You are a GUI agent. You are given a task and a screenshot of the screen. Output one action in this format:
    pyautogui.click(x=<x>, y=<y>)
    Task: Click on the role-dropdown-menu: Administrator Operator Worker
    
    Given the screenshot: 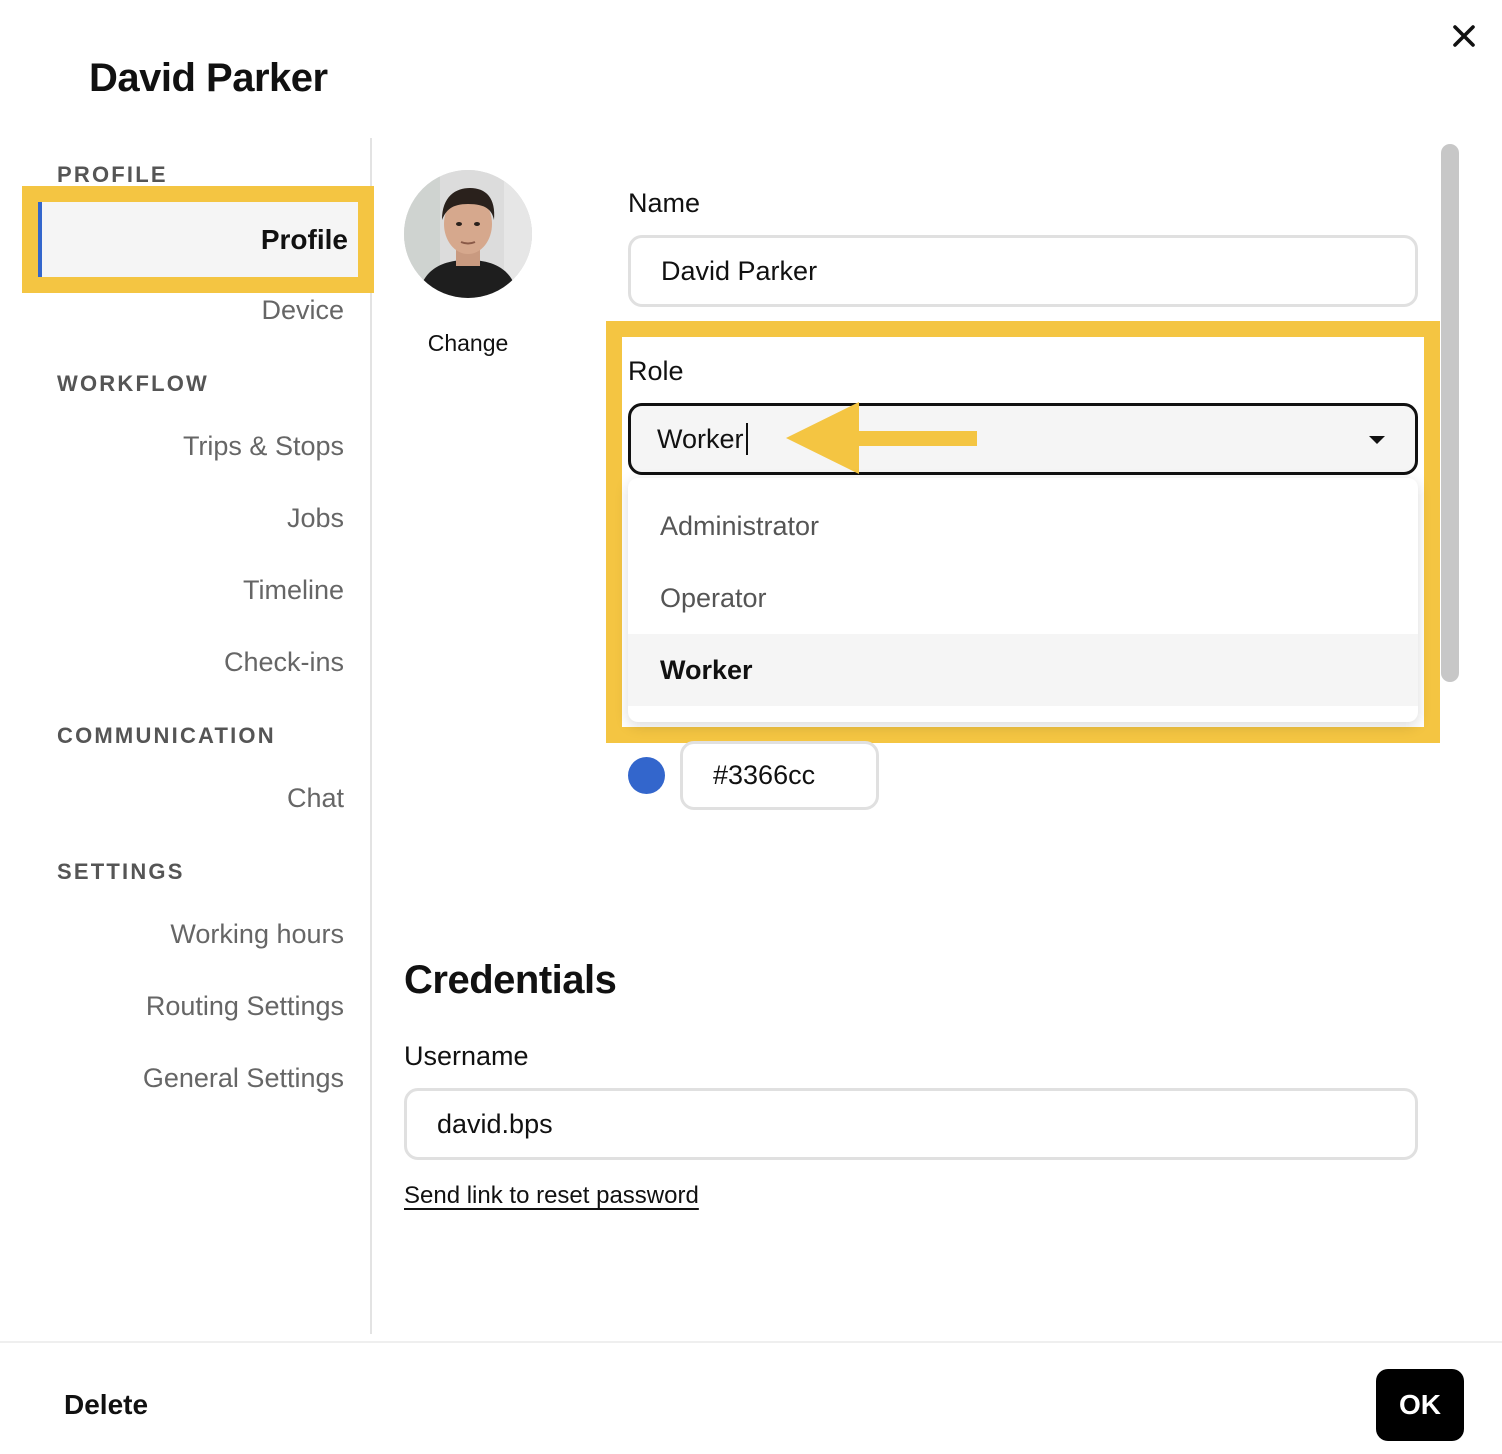 What is the action you would take?
    pyautogui.click(x=1023, y=600)
    